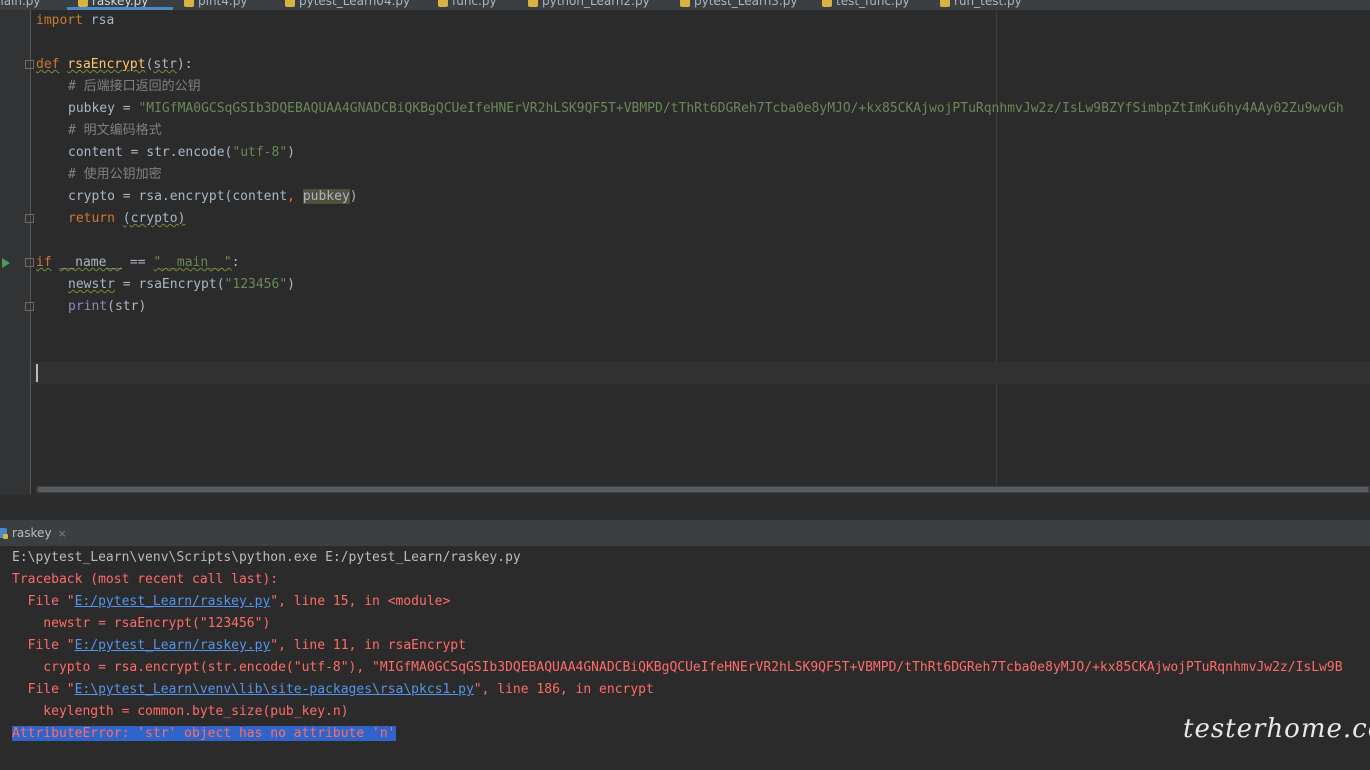 The width and height of the screenshot is (1370, 770). Describe the element at coordinates (134, 86) in the screenshot. I see `code-line-4: # 后端接口返回的公钥` at that location.